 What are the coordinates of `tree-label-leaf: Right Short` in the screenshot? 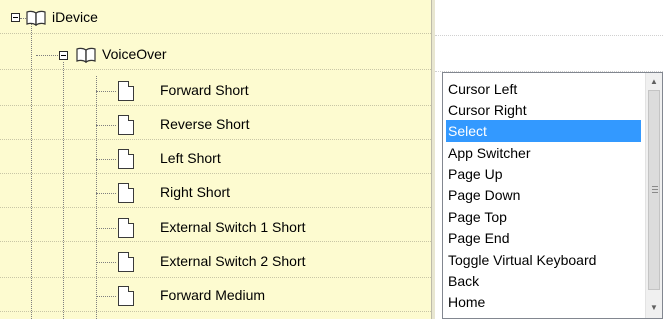 It's located at (195, 192).